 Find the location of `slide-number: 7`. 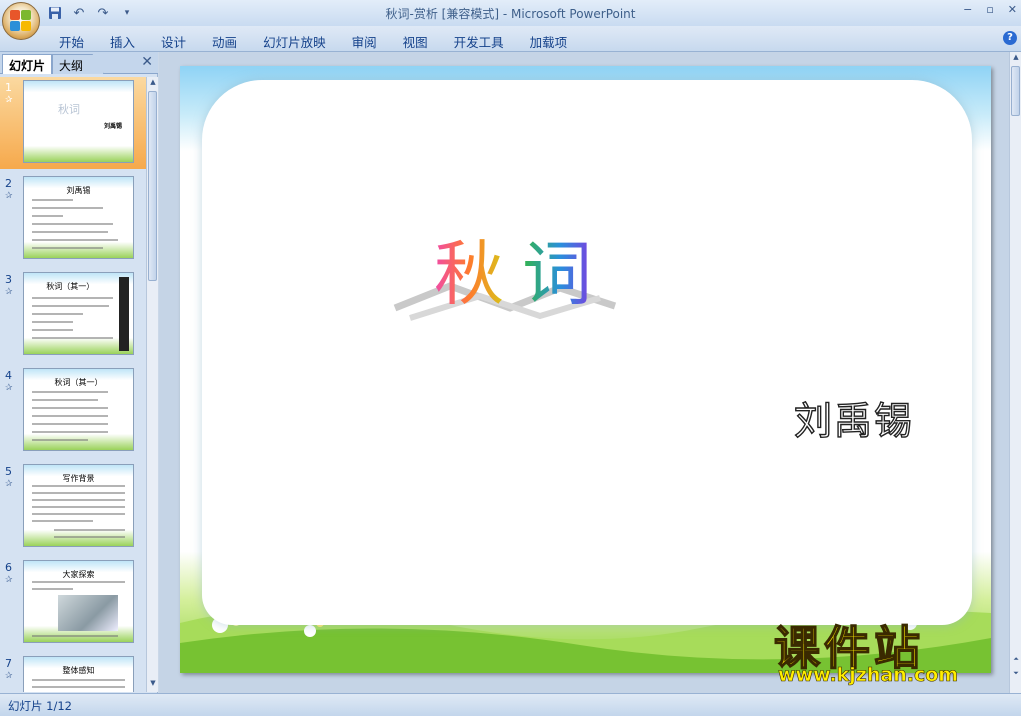

slide-number: 7 is located at coordinates (8, 663).